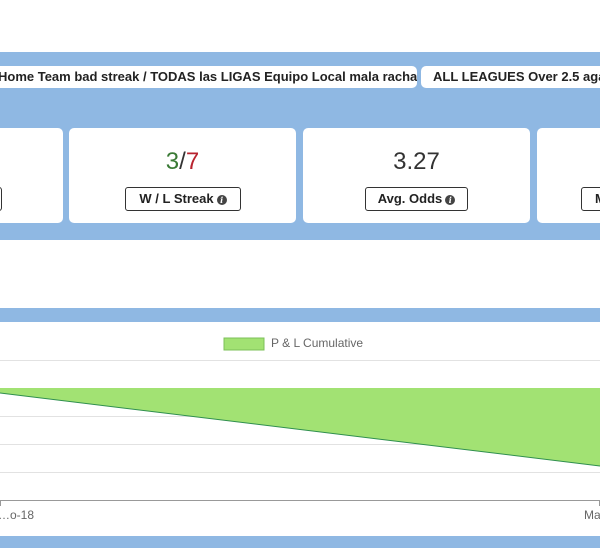 The image size is (600, 548). I want to click on avg-odds-value: 3.27, so click(416, 161).